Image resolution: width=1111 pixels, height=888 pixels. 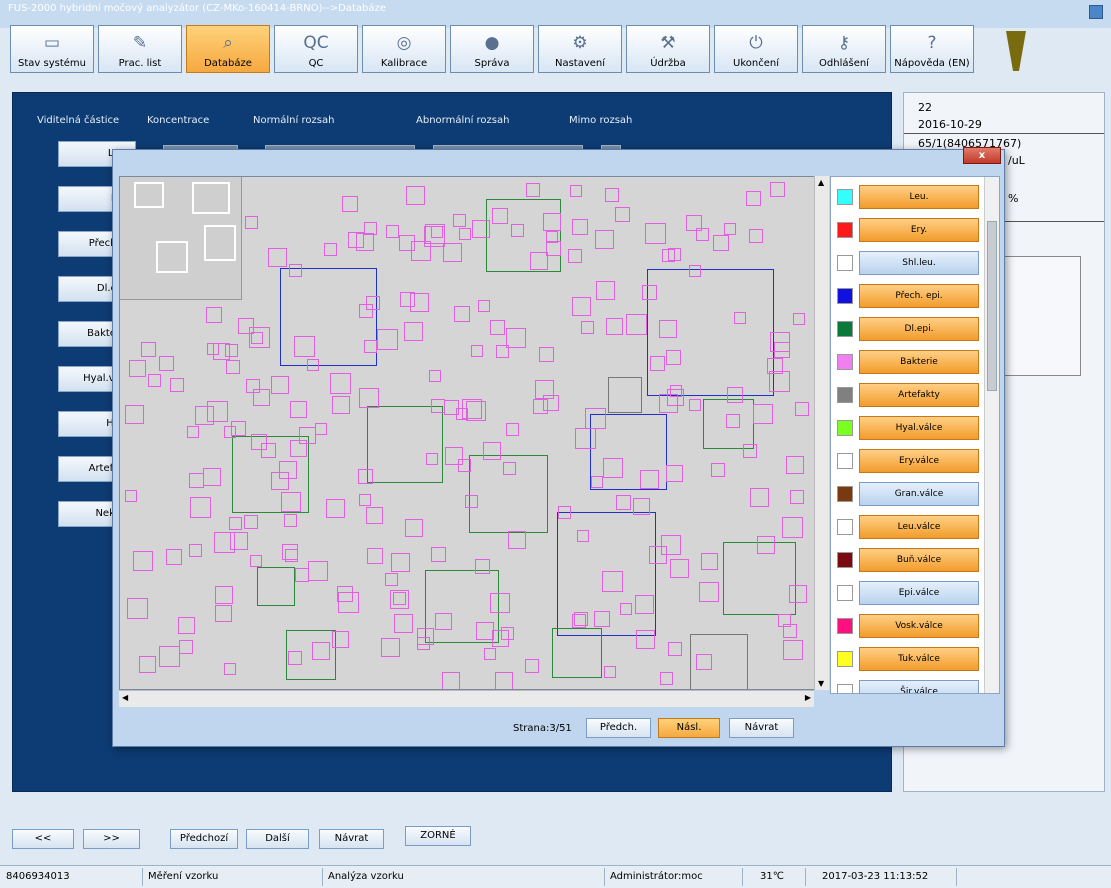 What do you see at coordinates (982, 155) in the screenshot?
I see `close-button: x` at bounding box center [982, 155].